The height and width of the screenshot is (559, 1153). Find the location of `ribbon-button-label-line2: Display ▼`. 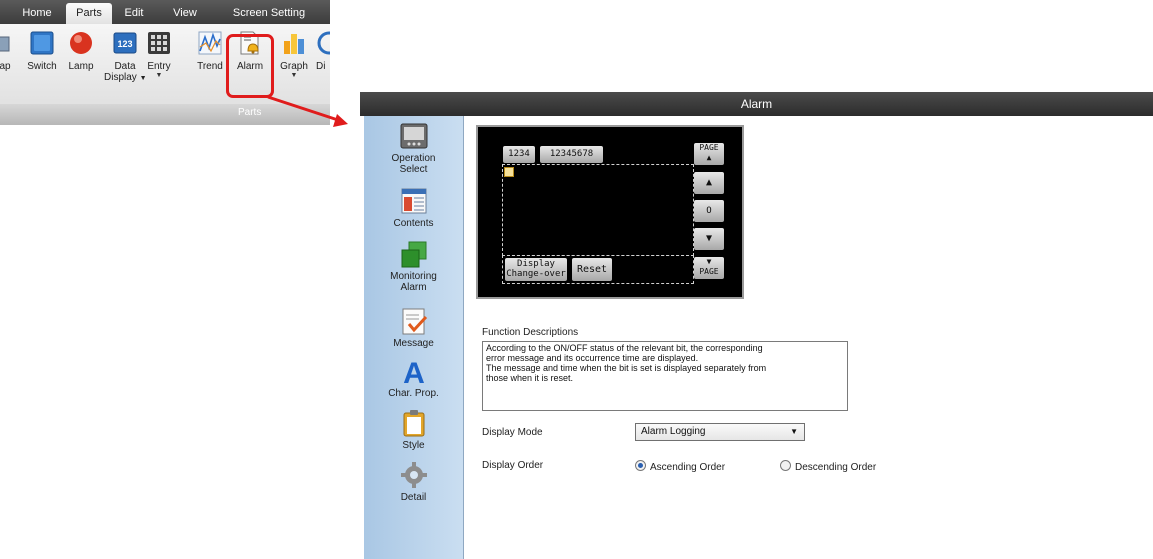

ribbon-button-label-line2: Display ▼ is located at coordinates (125, 77).